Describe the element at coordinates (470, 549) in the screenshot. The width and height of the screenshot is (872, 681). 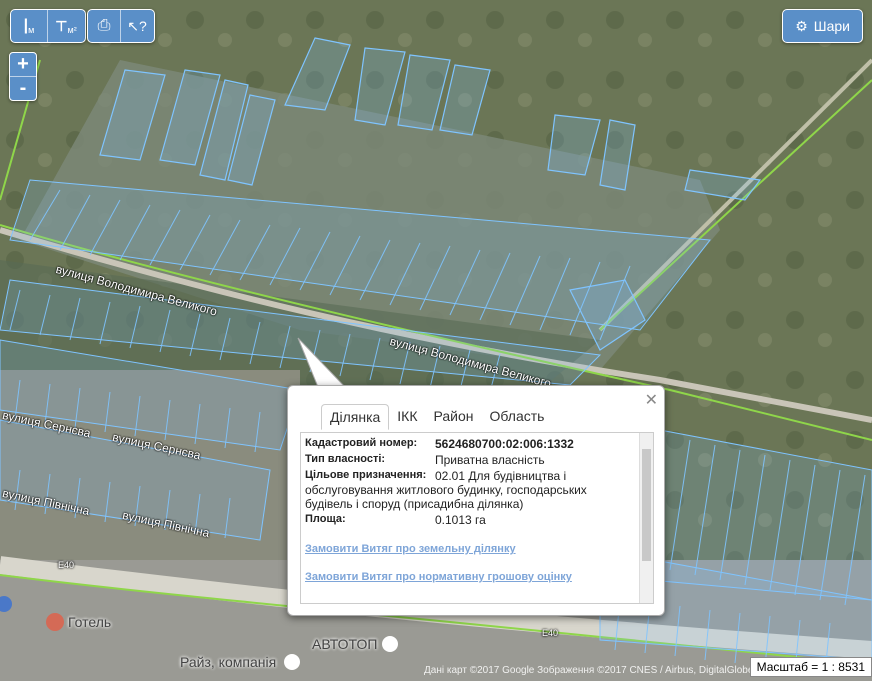
I see `order-extract-link: Замовити Витяг про земельну ділянку` at that location.